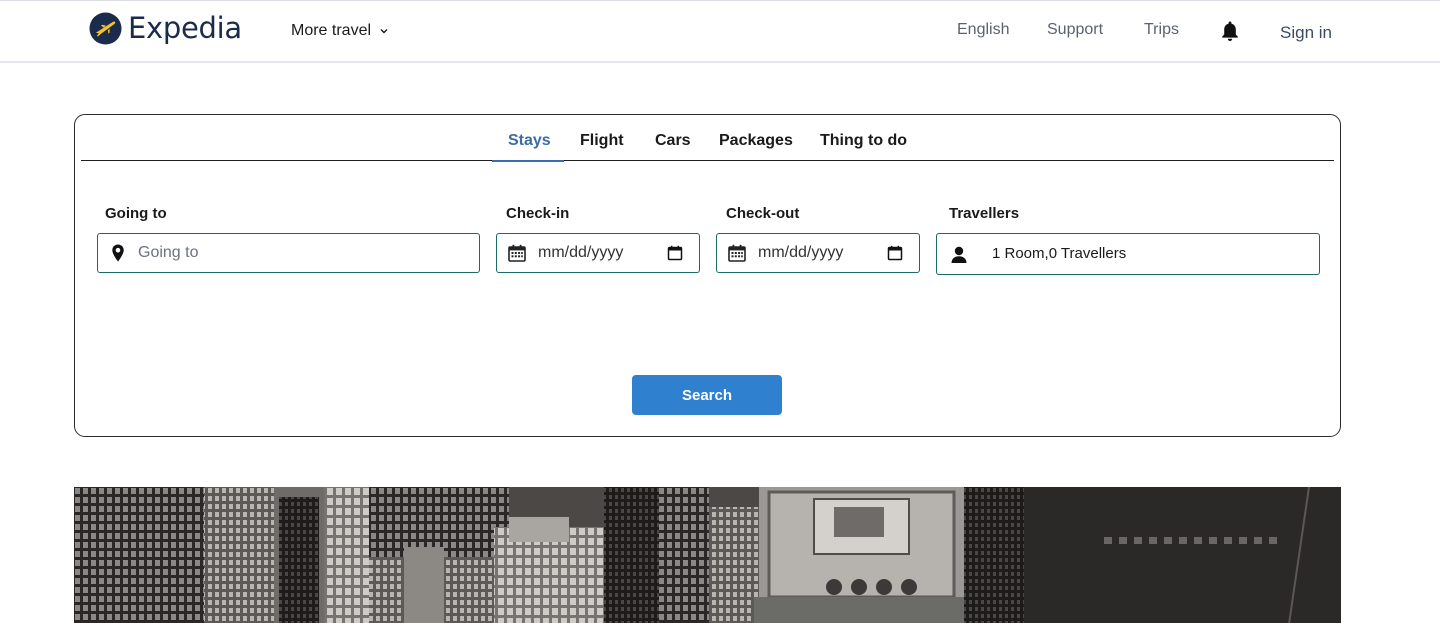  I want to click on tab-stays: Stays, so click(529, 141).